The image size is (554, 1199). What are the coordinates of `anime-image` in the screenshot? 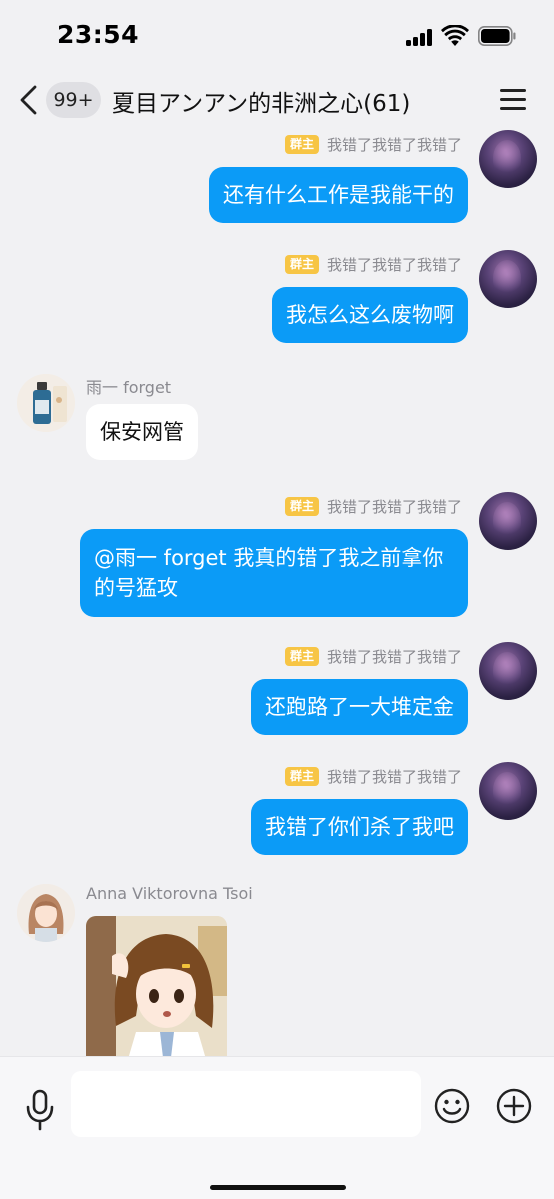 It's located at (156, 986).